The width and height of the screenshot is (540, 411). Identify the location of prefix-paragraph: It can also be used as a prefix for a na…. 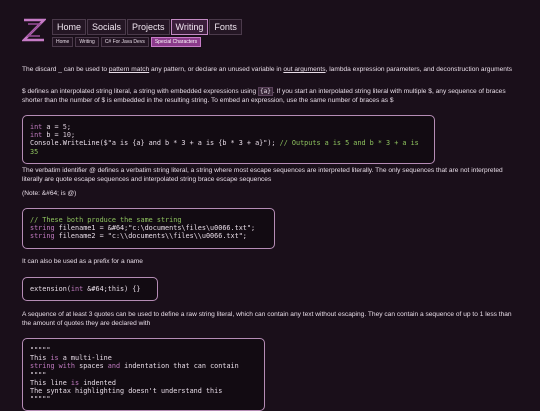
(82, 261).